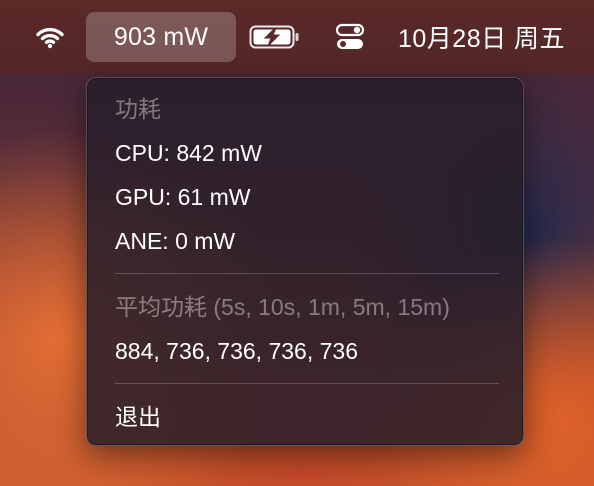 Image resolution: width=594 pixels, height=486 pixels. I want to click on battery-charging-icon, so click(275, 37).